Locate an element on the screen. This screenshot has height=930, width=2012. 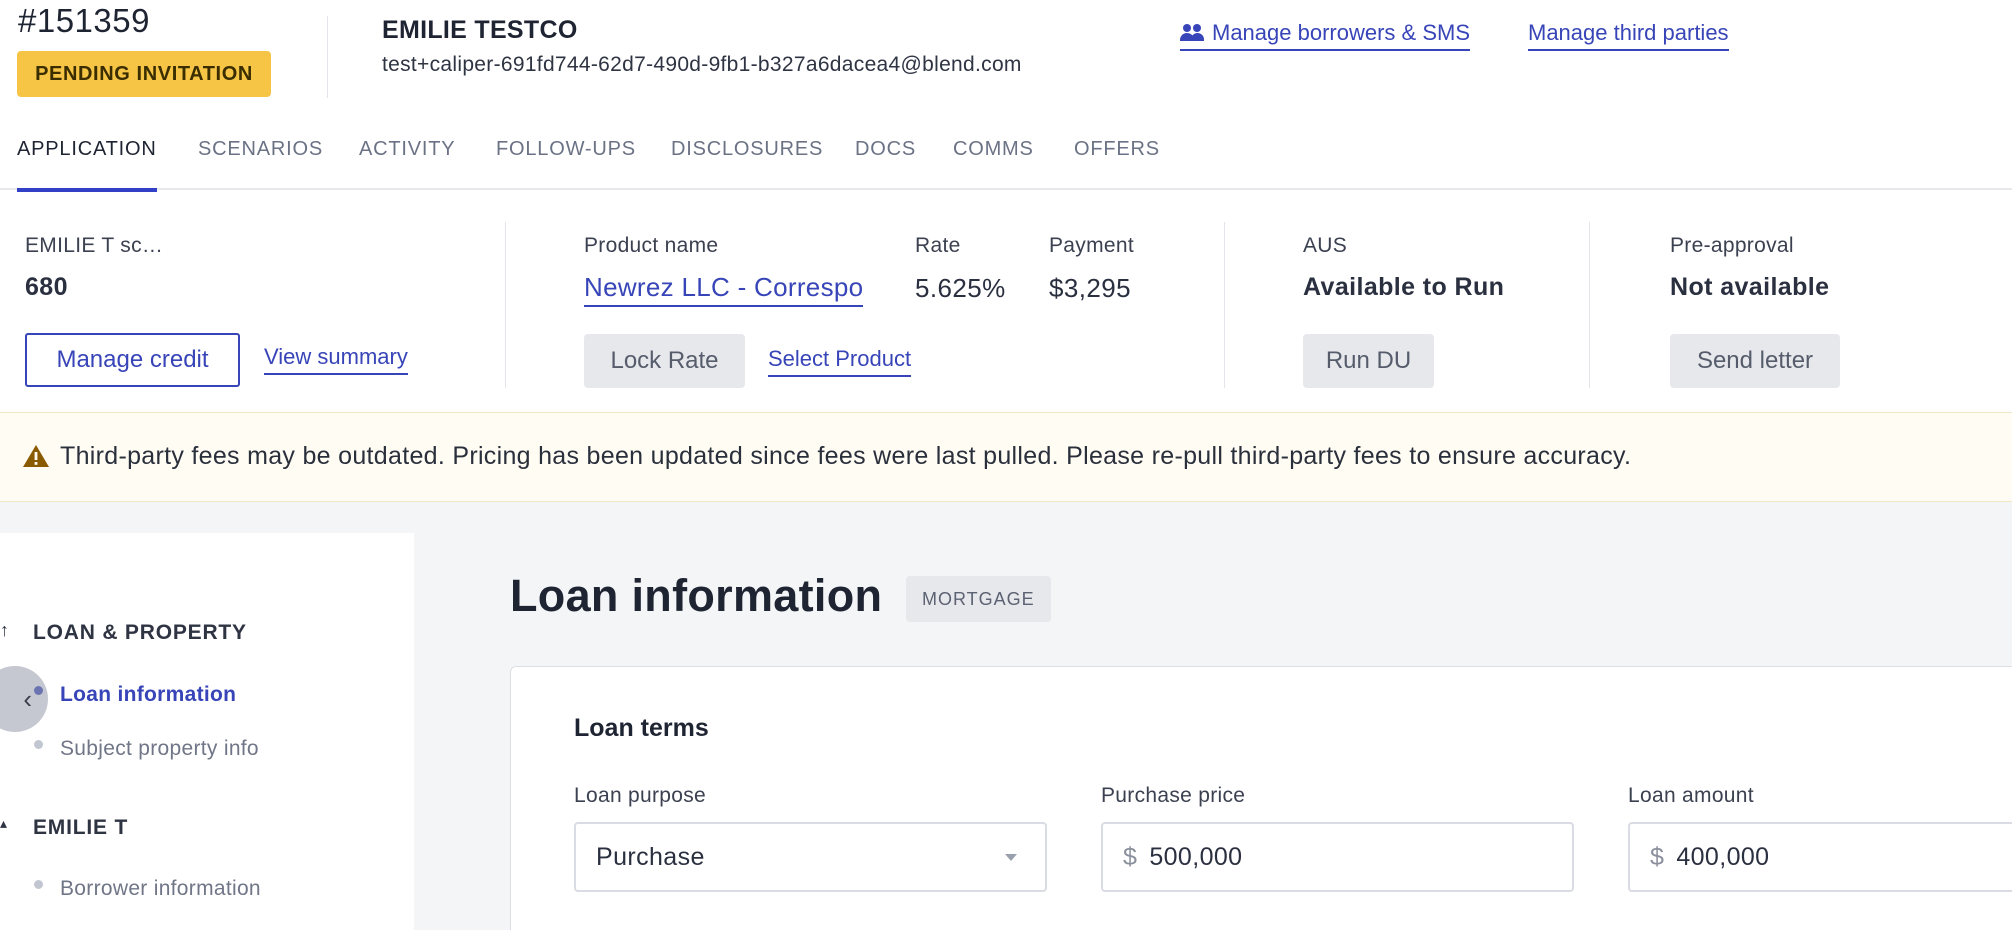
purchase-price-value: 500,000 is located at coordinates (1196, 856).